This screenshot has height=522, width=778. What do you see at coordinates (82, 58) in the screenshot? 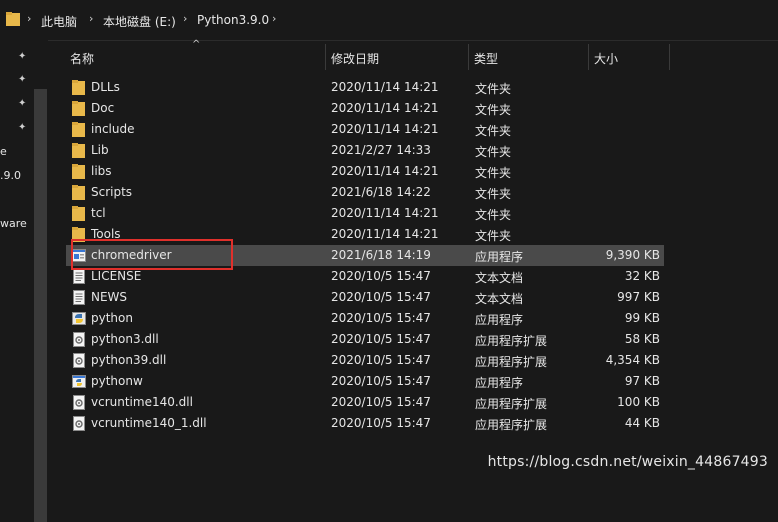
I see `column-name: 名称` at bounding box center [82, 58].